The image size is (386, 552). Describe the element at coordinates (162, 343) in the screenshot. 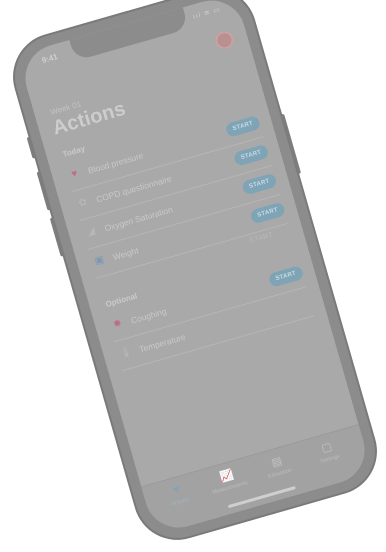

I see `optional-item-label: Temperature` at that location.